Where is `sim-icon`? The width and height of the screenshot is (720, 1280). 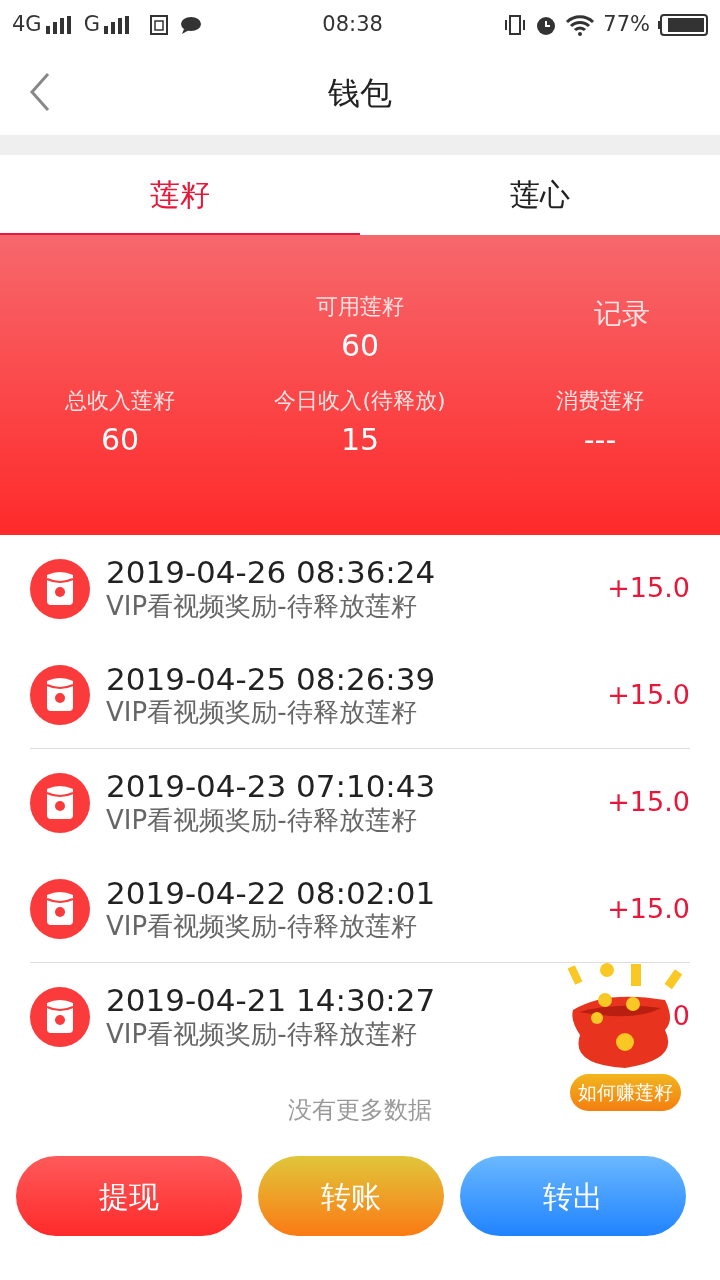 sim-icon is located at coordinates (158, 25).